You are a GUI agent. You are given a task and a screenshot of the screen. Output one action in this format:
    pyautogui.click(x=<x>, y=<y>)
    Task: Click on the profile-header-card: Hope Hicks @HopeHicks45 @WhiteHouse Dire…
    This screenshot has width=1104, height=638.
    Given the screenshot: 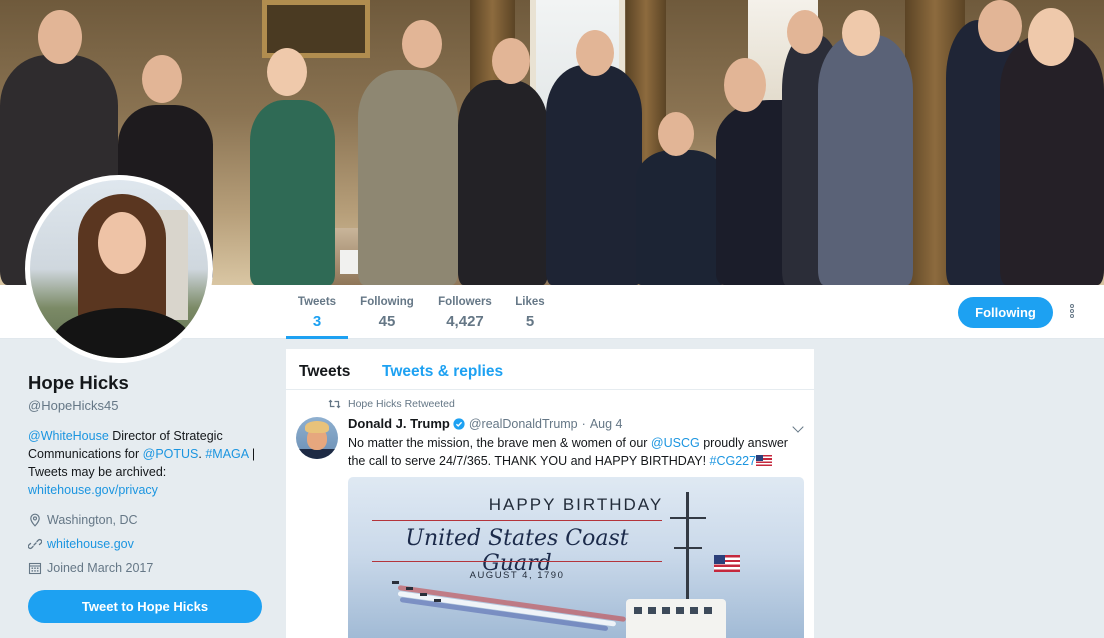 What is the action you would take?
    pyautogui.click(x=148, y=473)
    